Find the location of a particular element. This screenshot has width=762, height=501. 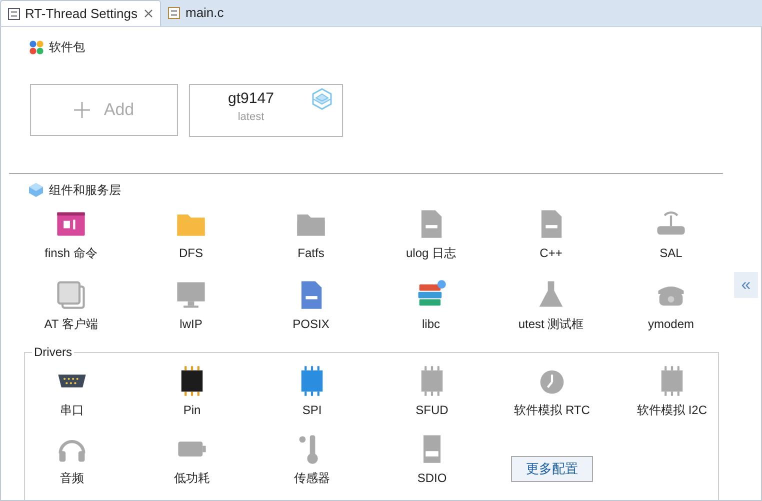

tab: RT-Thread Settings is located at coordinates (81, 13).